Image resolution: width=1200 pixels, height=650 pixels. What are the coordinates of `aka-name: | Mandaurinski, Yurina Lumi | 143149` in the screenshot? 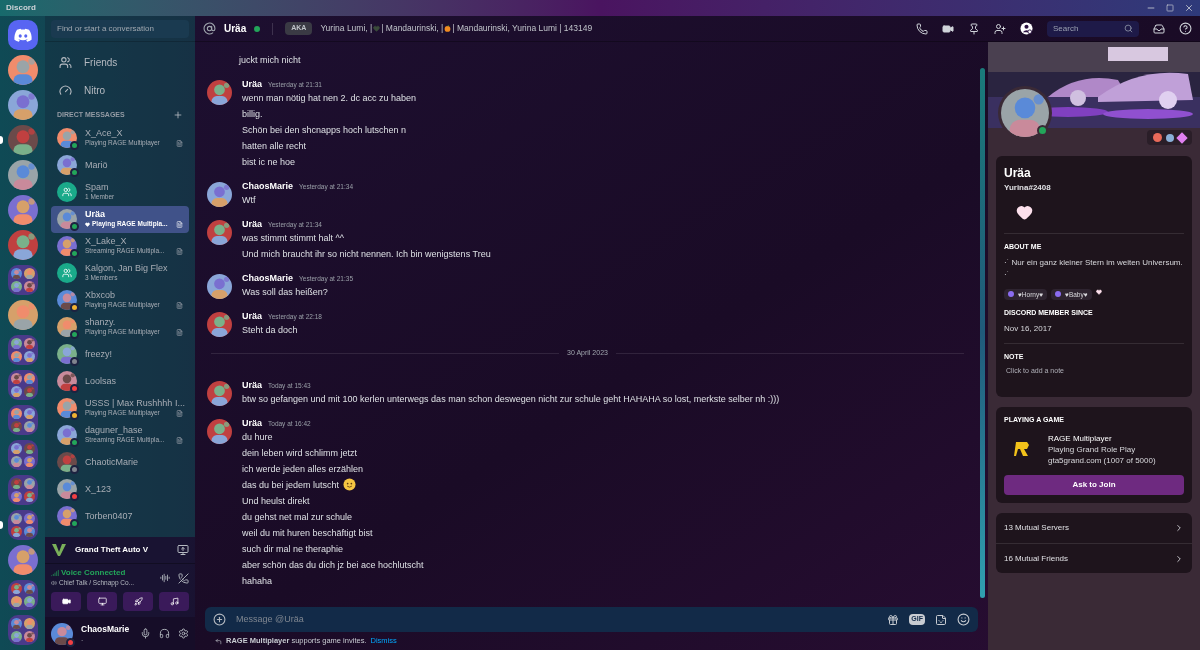 It's located at (522, 28).